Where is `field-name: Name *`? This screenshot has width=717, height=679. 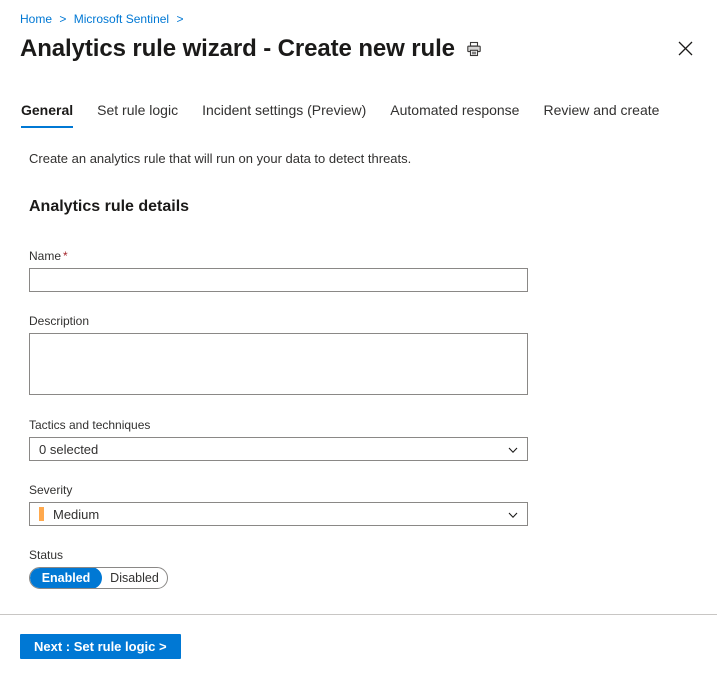 field-name: Name * is located at coordinates (365, 270).